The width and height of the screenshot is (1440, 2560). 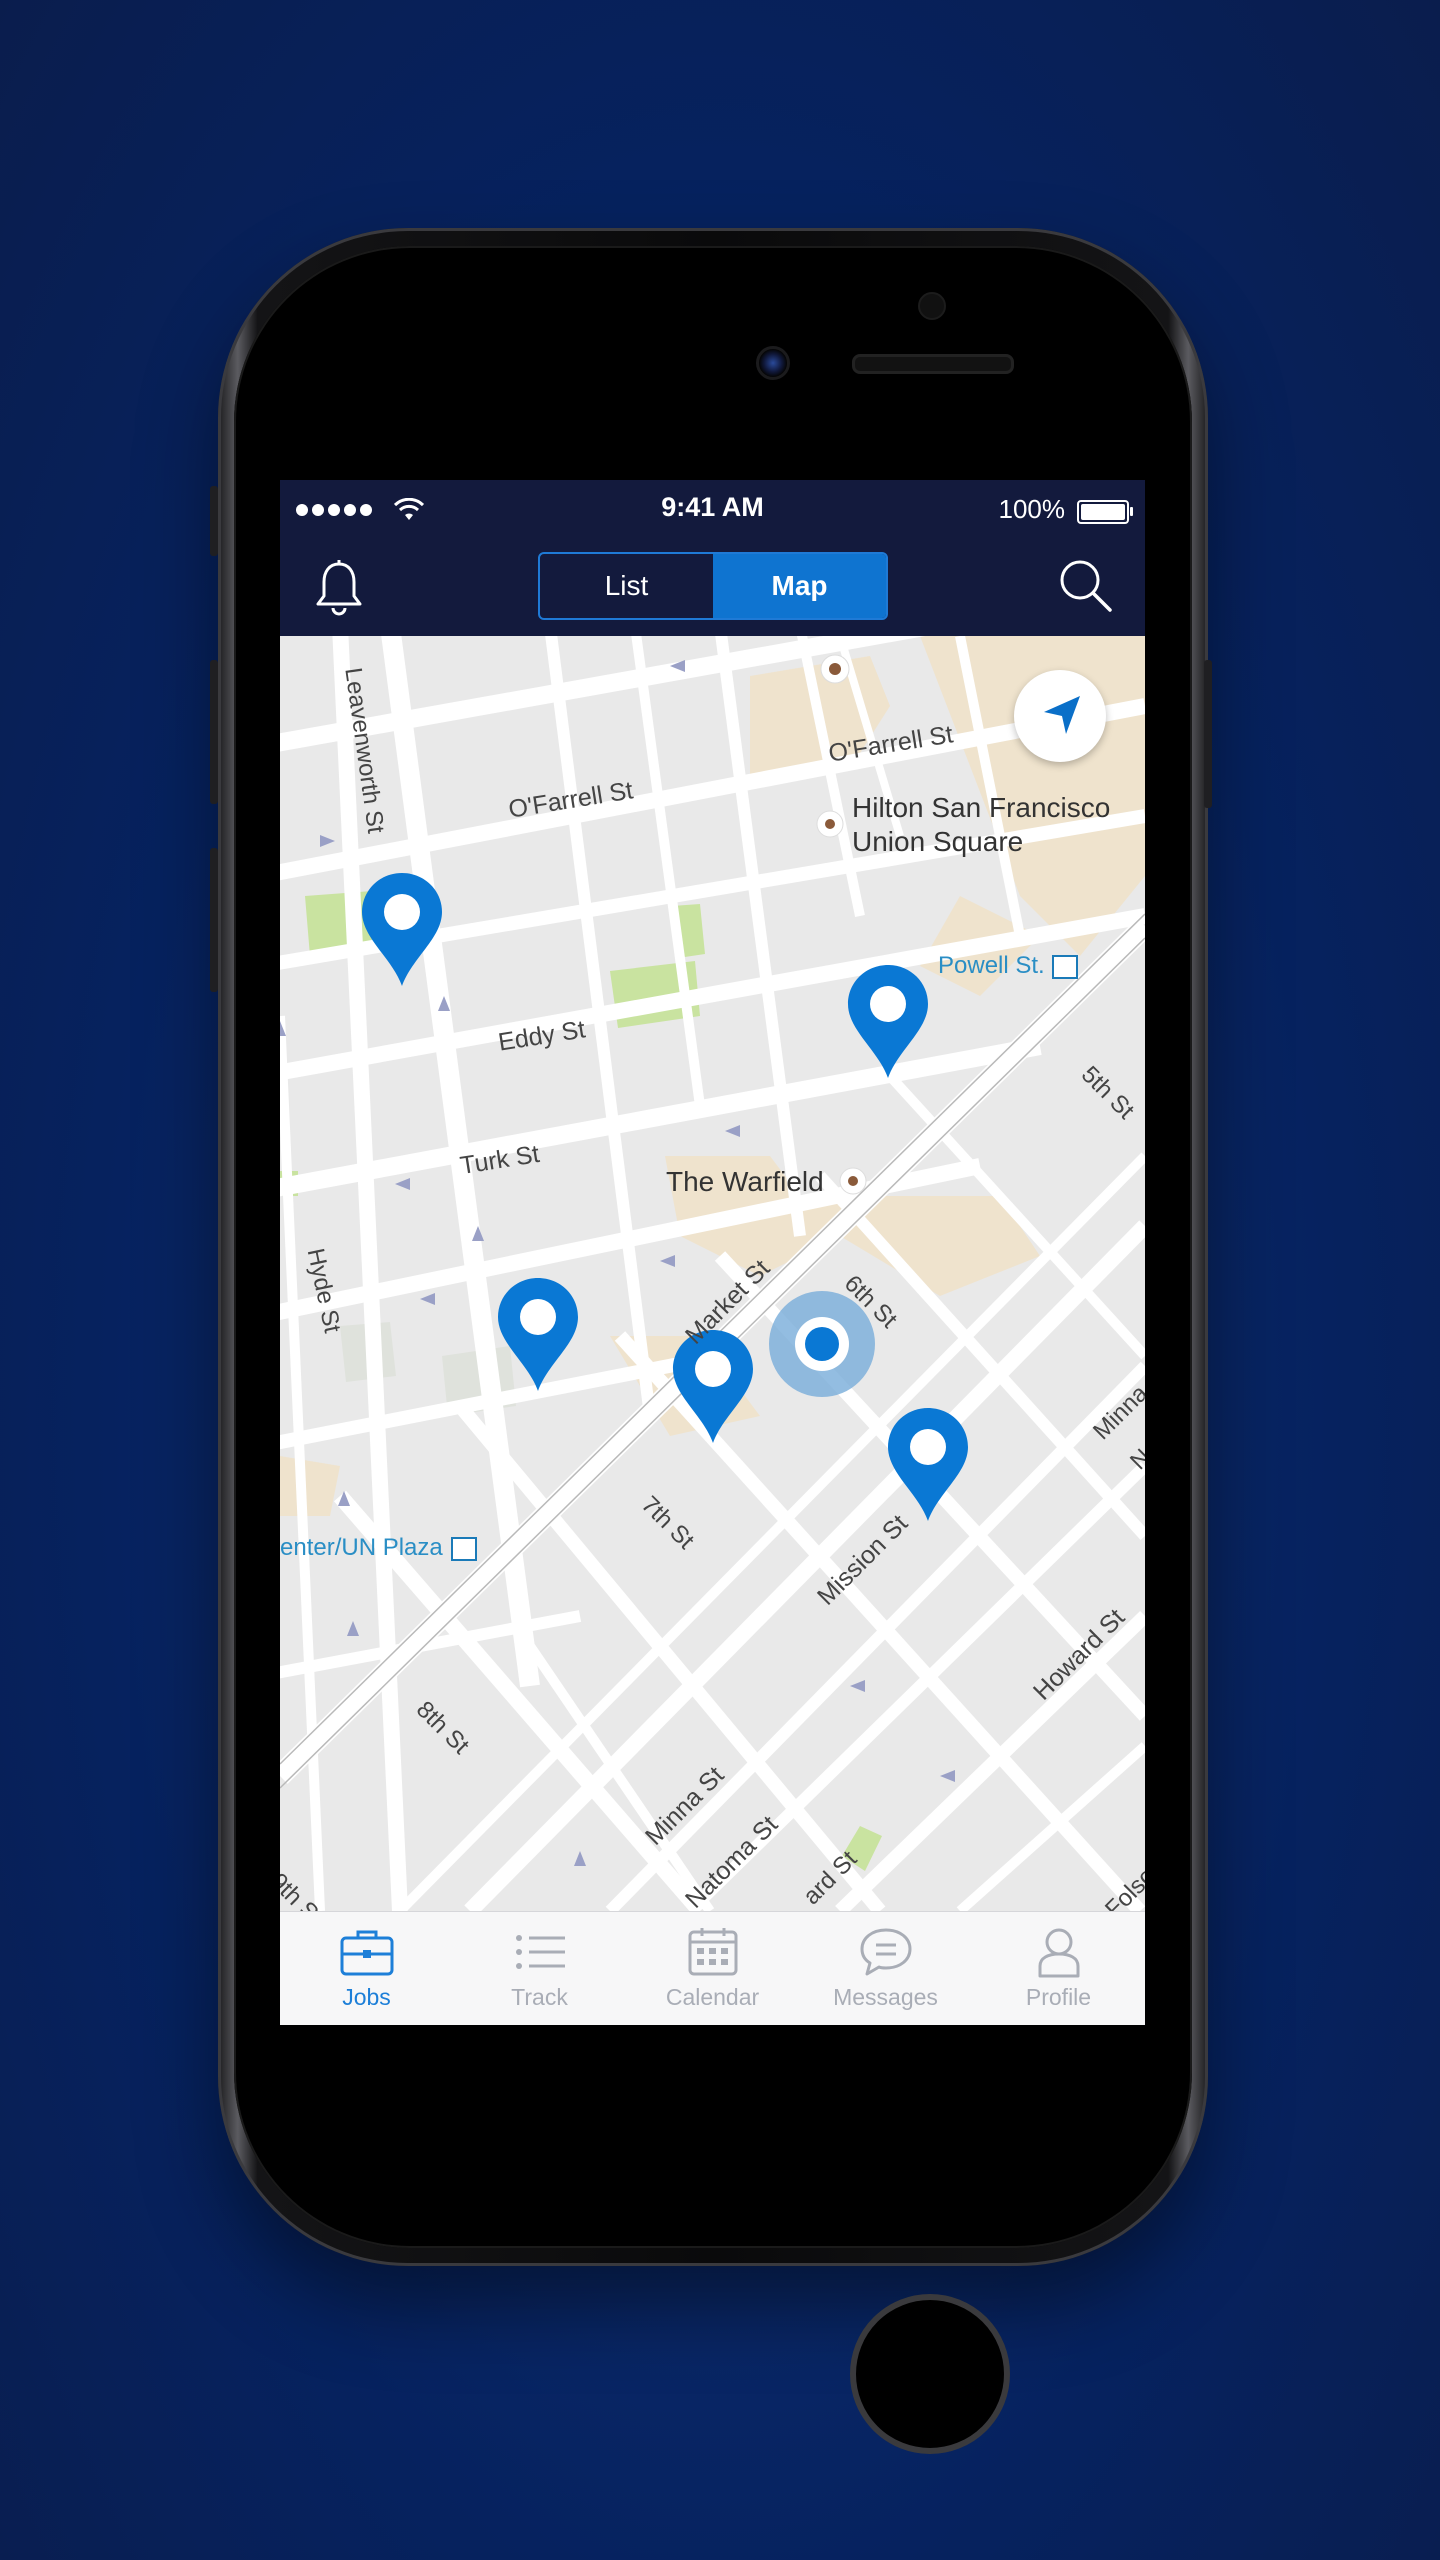 What do you see at coordinates (822, 1344) in the screenshot?
I see `current-location-dot` at bounding box center [822, 1344].